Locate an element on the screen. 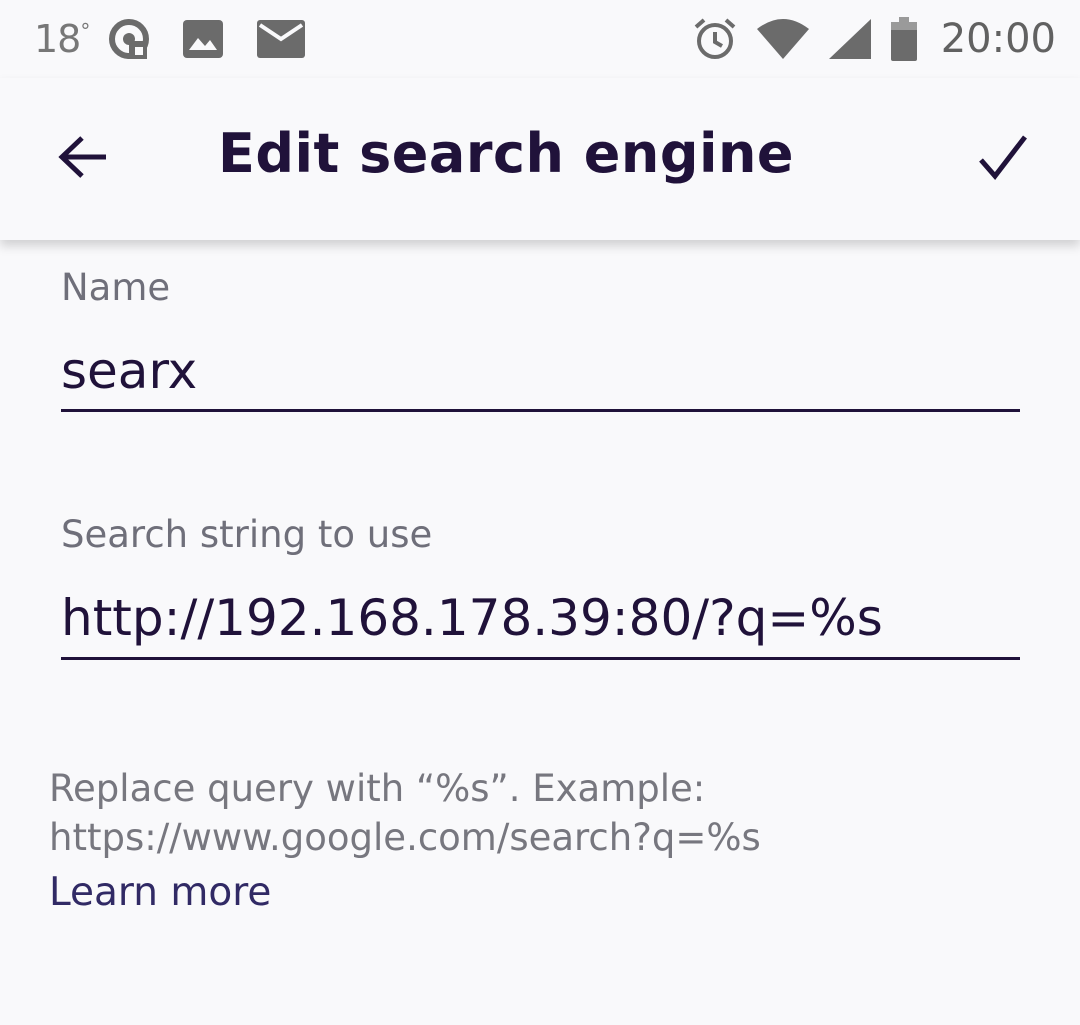 The image size is (1080, 1025). name-field-label: Name is located at coordinates (116, 287).